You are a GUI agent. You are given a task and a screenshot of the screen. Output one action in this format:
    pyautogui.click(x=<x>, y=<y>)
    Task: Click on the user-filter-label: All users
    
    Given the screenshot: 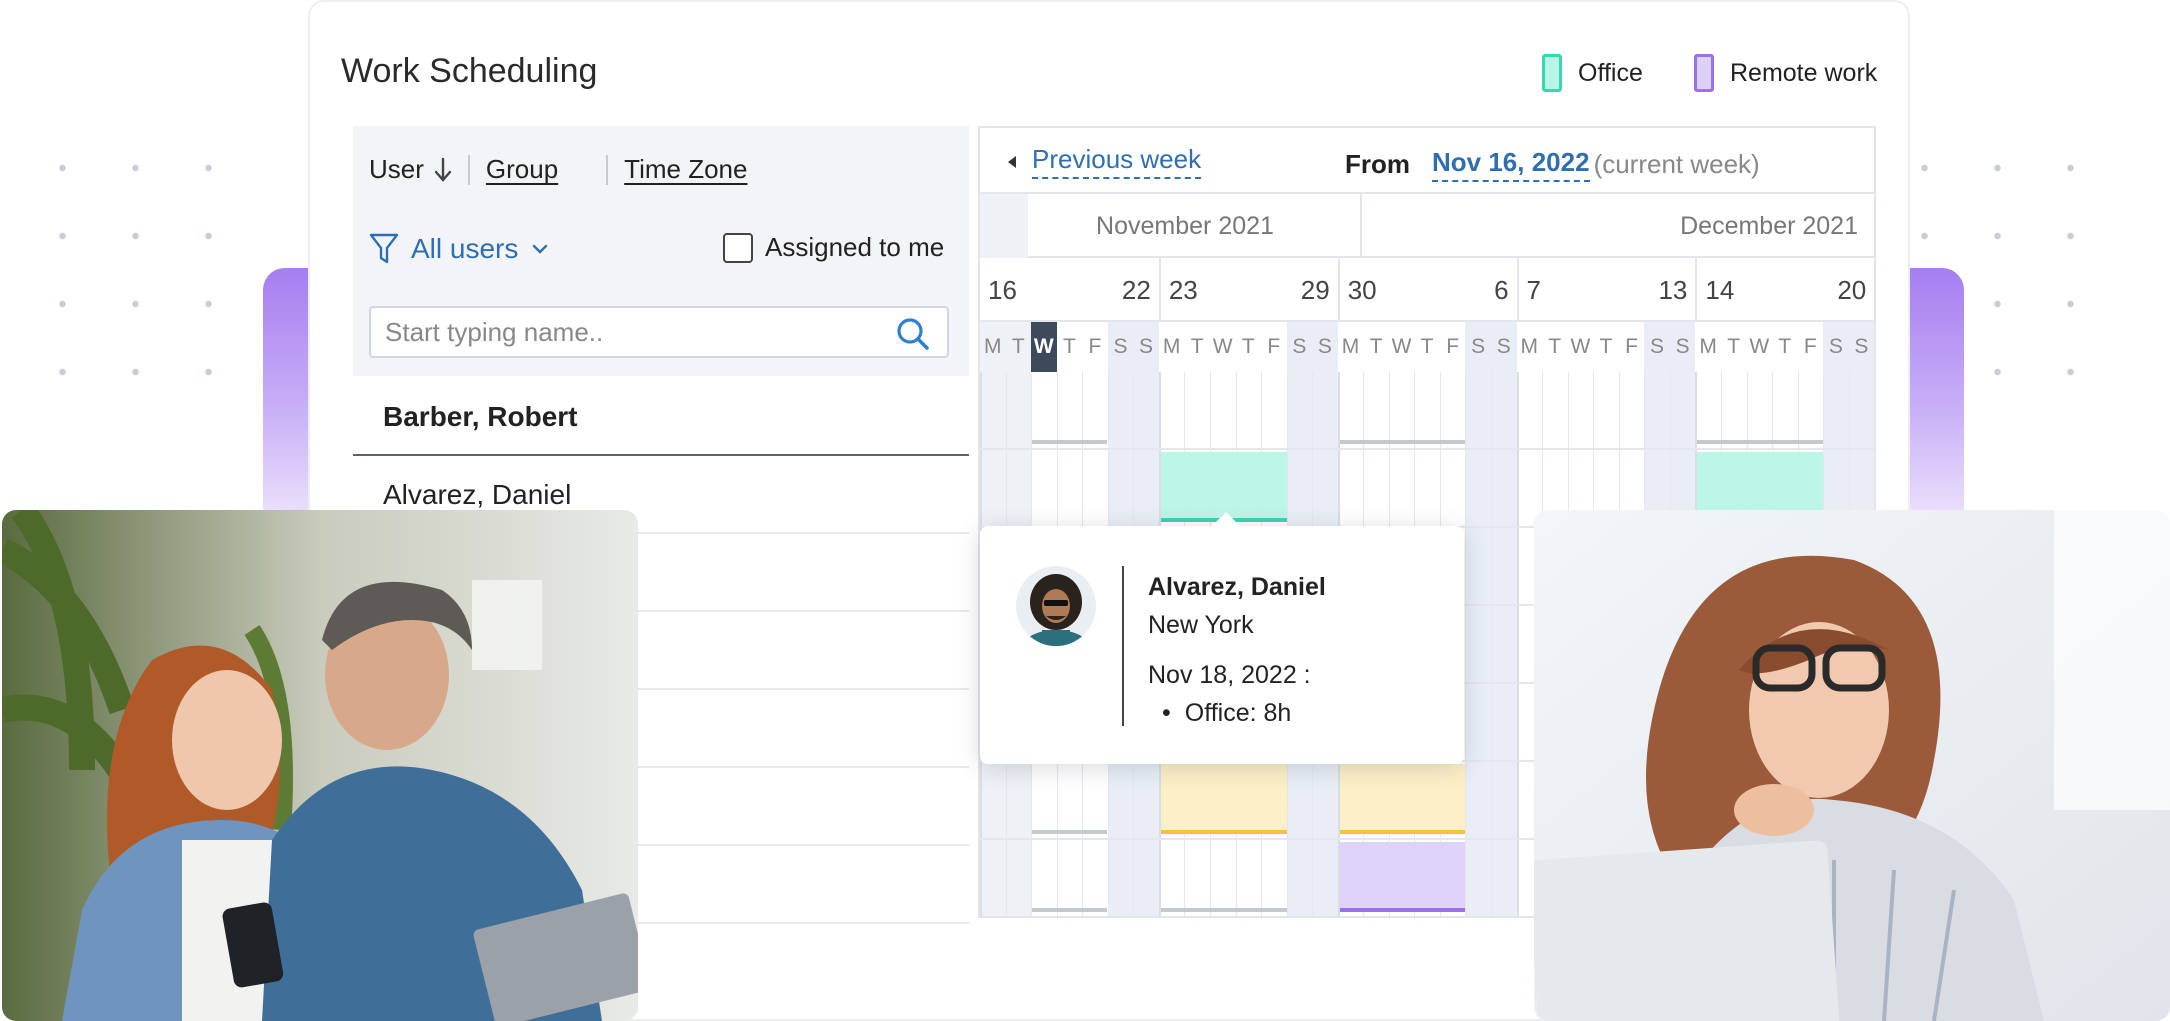 What is the action you would take?
    pyautogui.click(x=465, y=248)
    